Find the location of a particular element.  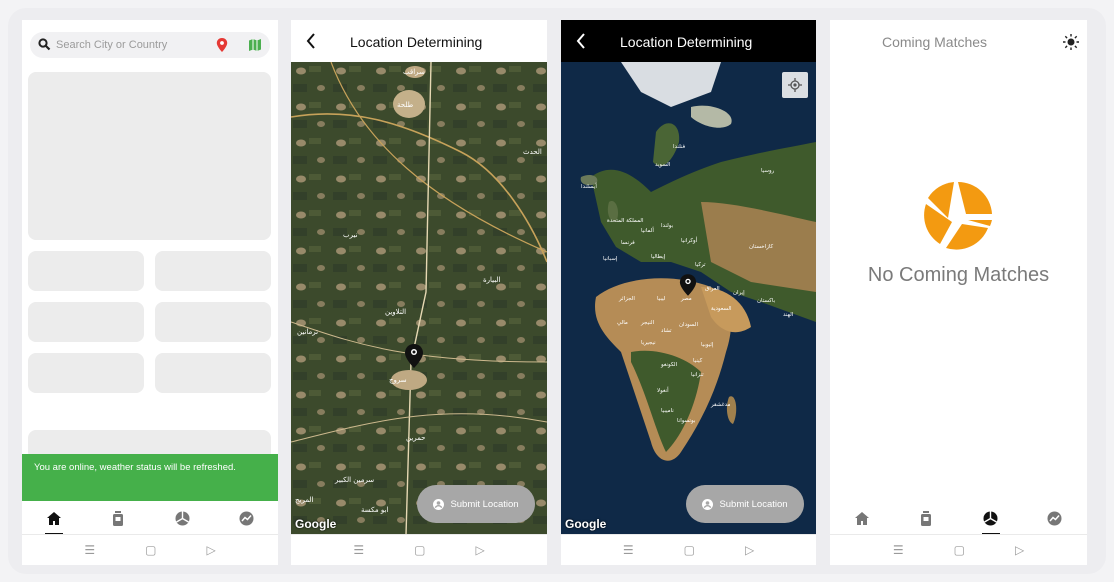

crosshair-icon is located at coordinates (795, 85).